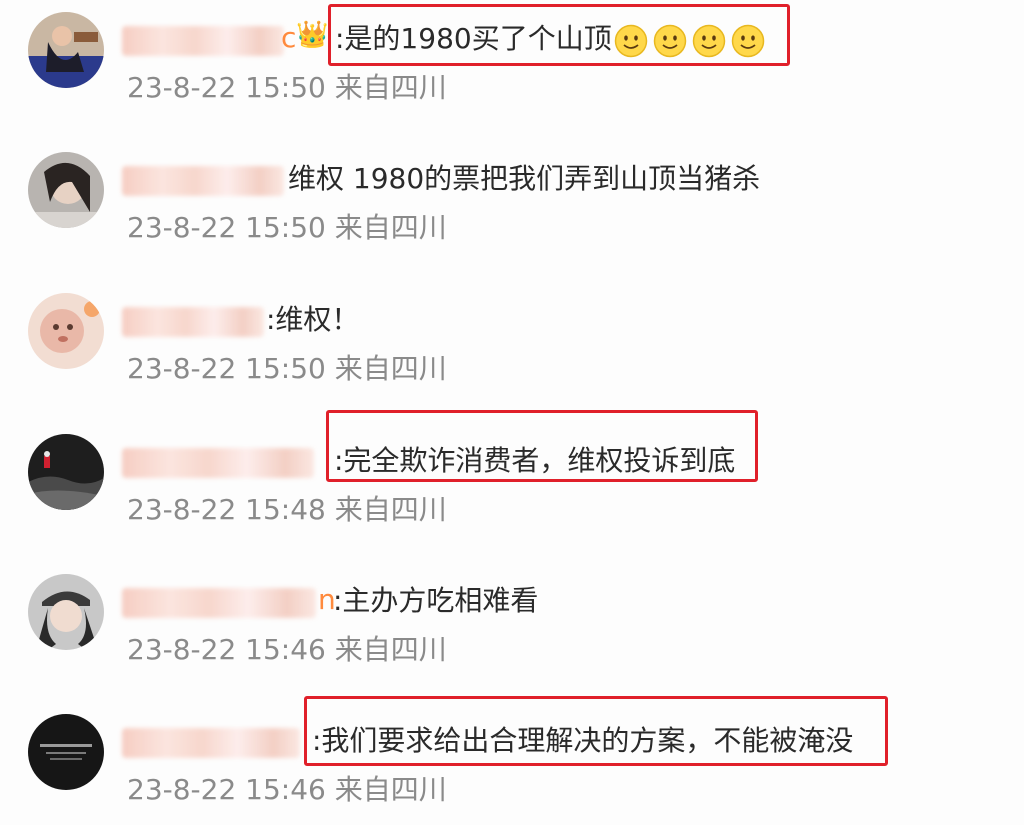  Describe the element at coordinates (436, 600) in the screenshot. I see `comment-text: :主办方吃相难看` at that location.